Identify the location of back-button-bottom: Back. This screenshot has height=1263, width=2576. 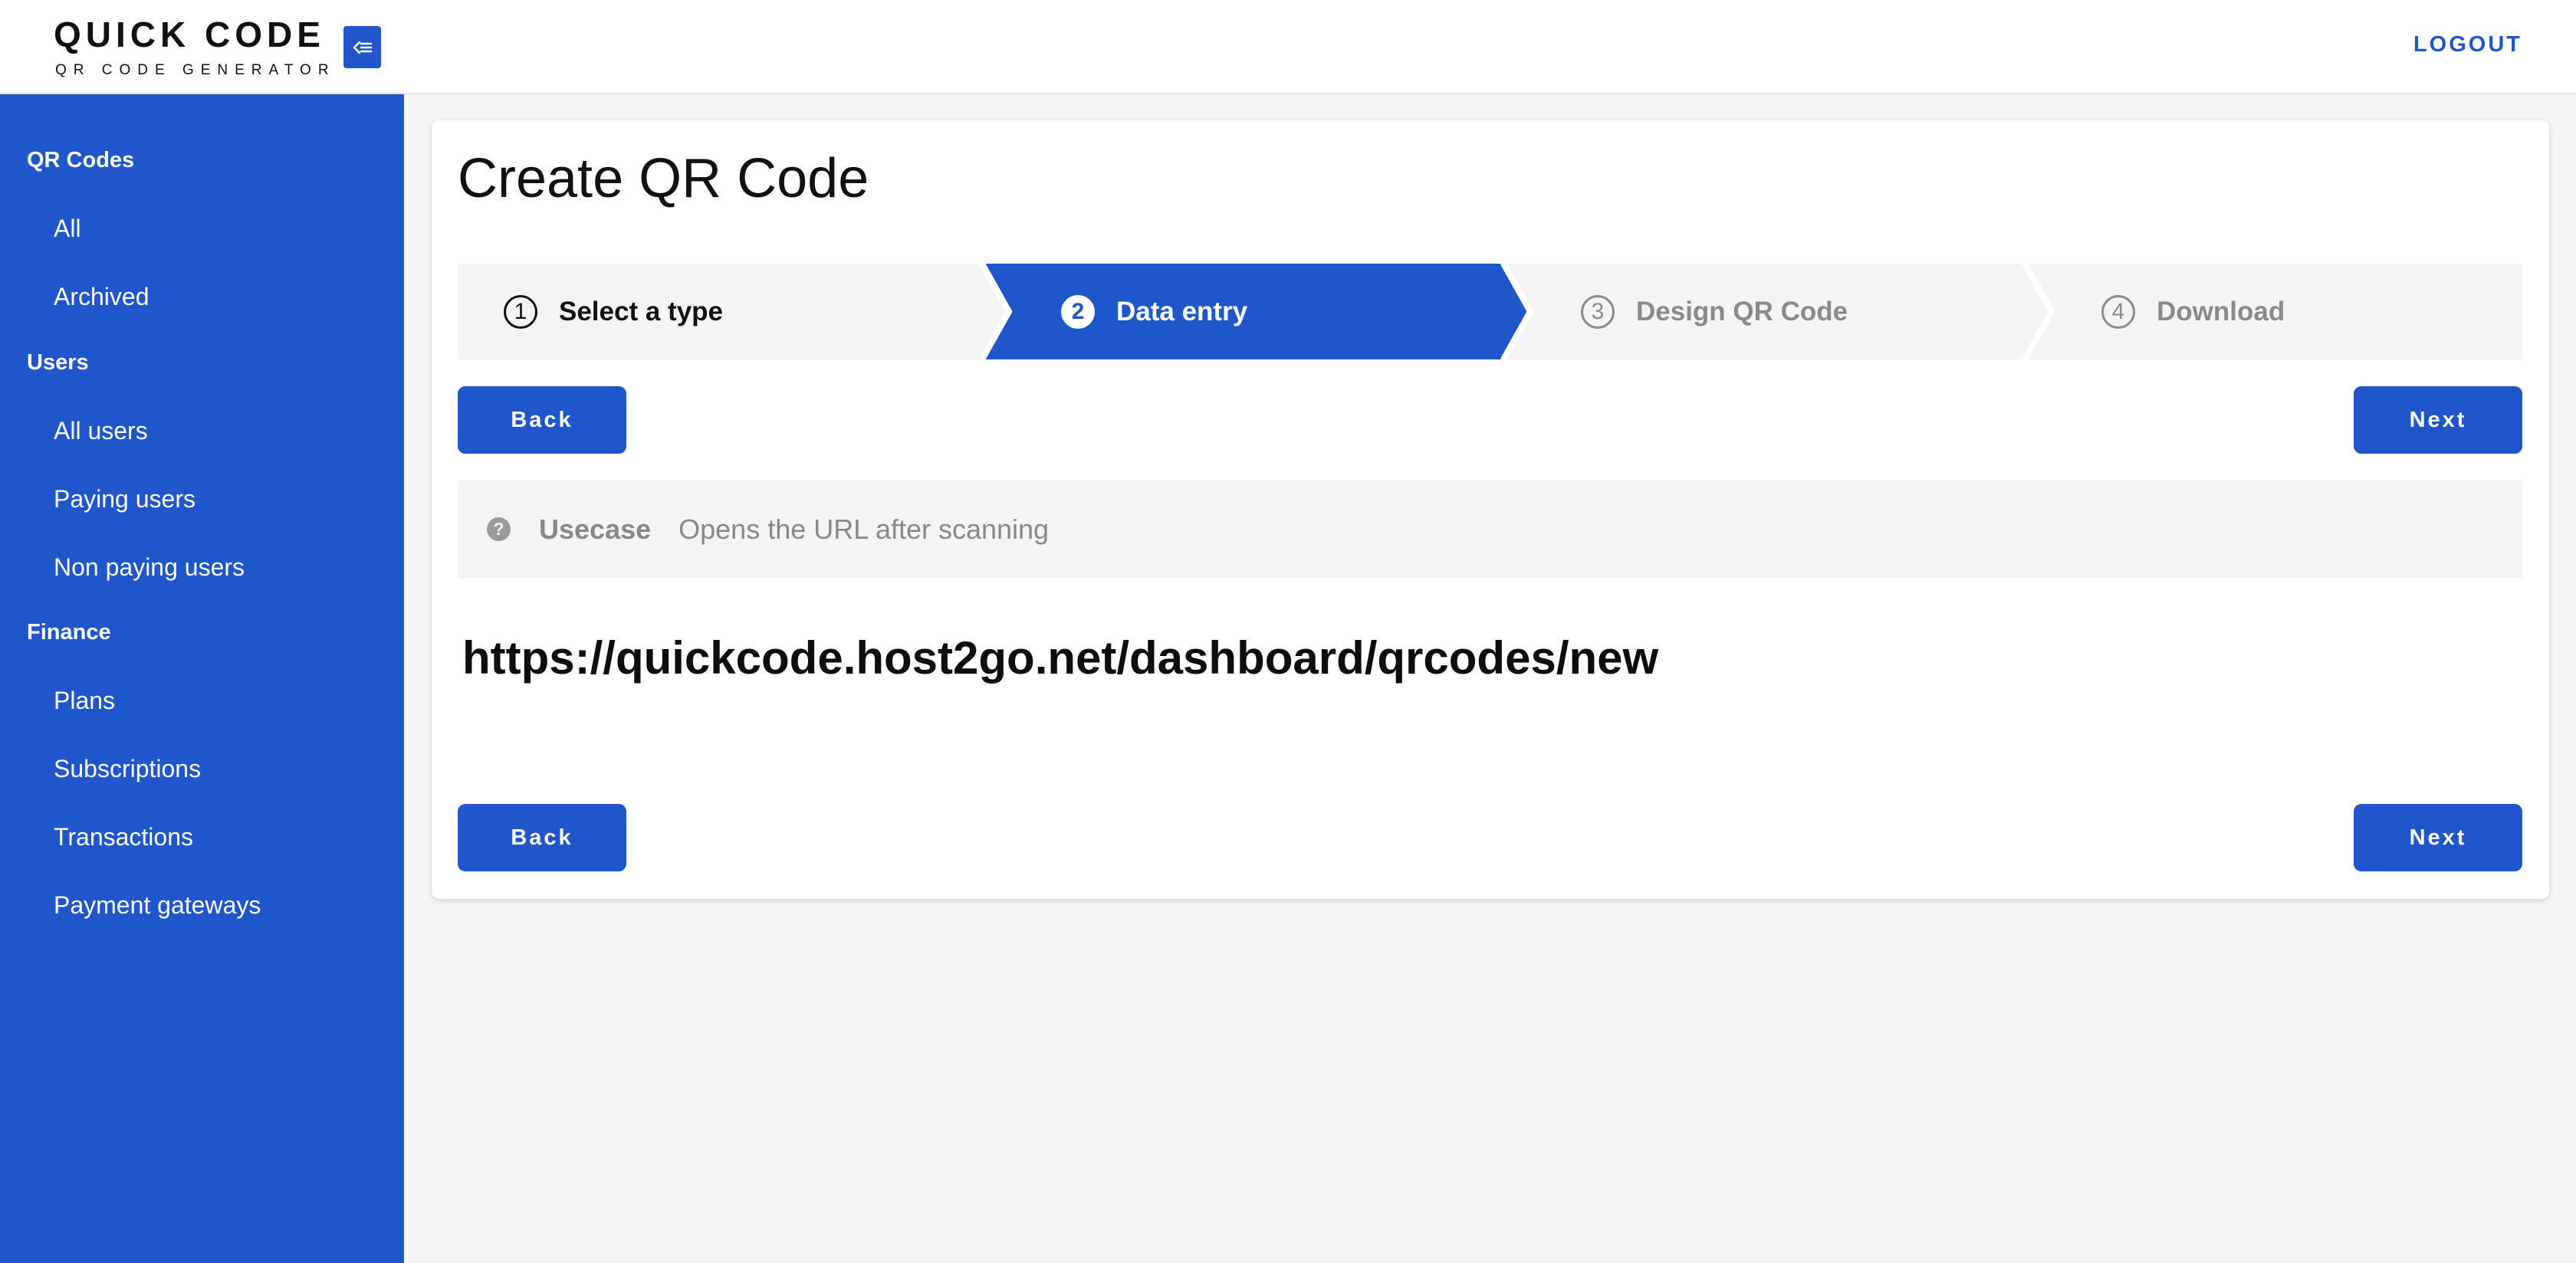
(542, 837).